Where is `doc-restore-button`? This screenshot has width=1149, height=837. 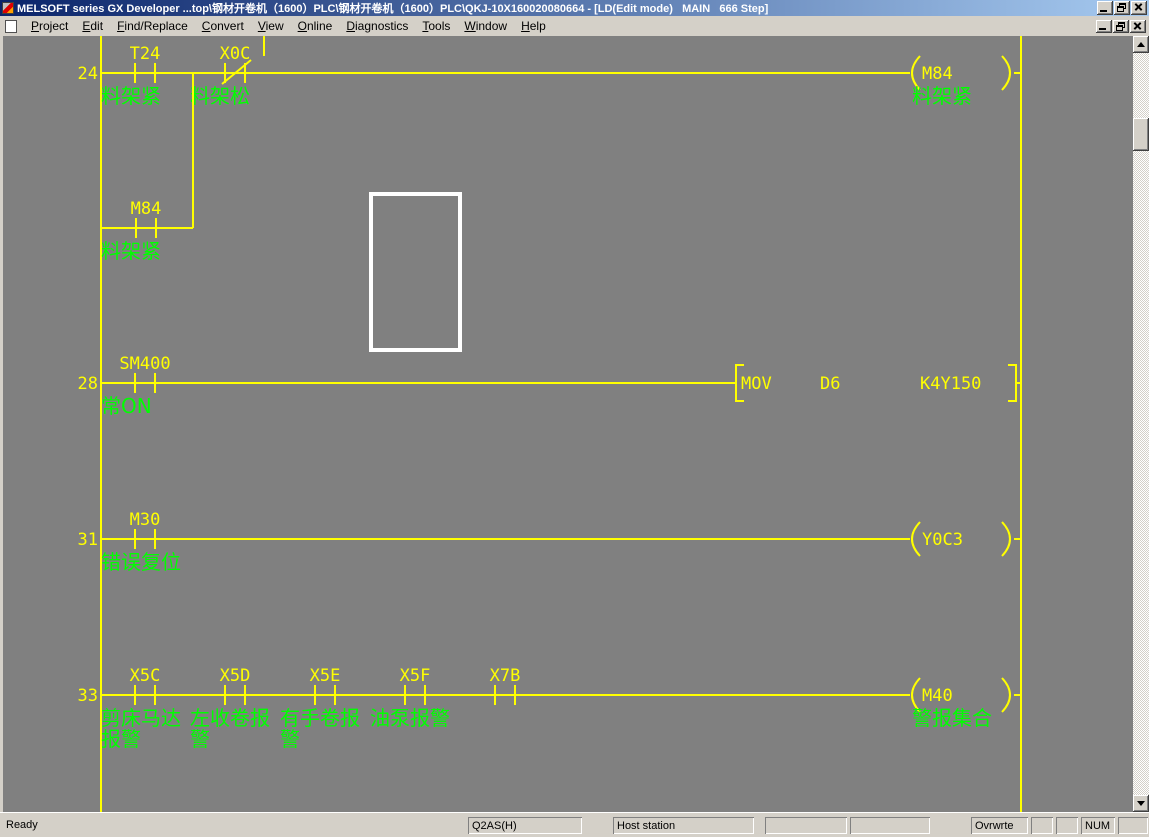
doc-restore-button is located at coordinates (1121, 26).